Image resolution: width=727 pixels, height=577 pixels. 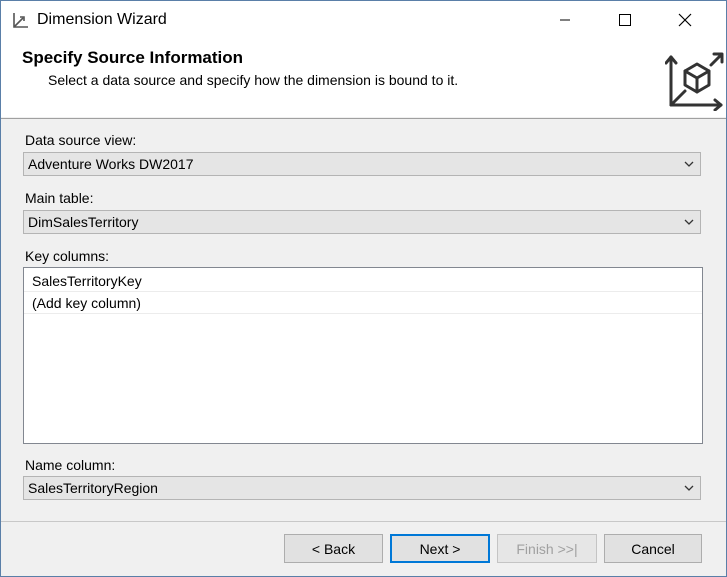 I want to click on key-column-row: SalesTerritoryKey, so click(x=363, y=281).